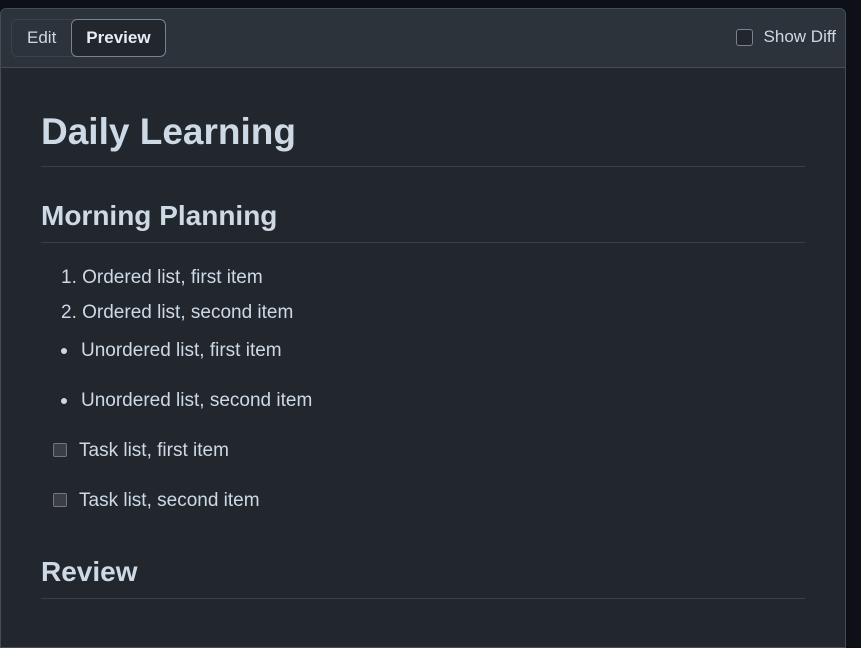  What do you see at coordinates (423, 117) in the screenshot?
I see `document-title: Daily Learning` at bounding box center [423, 117].